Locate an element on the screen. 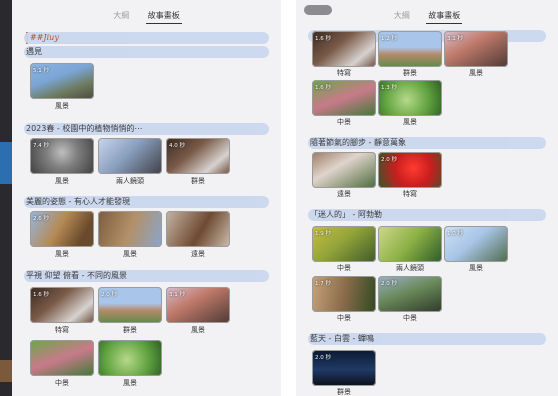 Image resolution: width=558 pixels, height=396 pixels. clip-thumbnail: 4.0 秒 is located at coordinates (198, 156).